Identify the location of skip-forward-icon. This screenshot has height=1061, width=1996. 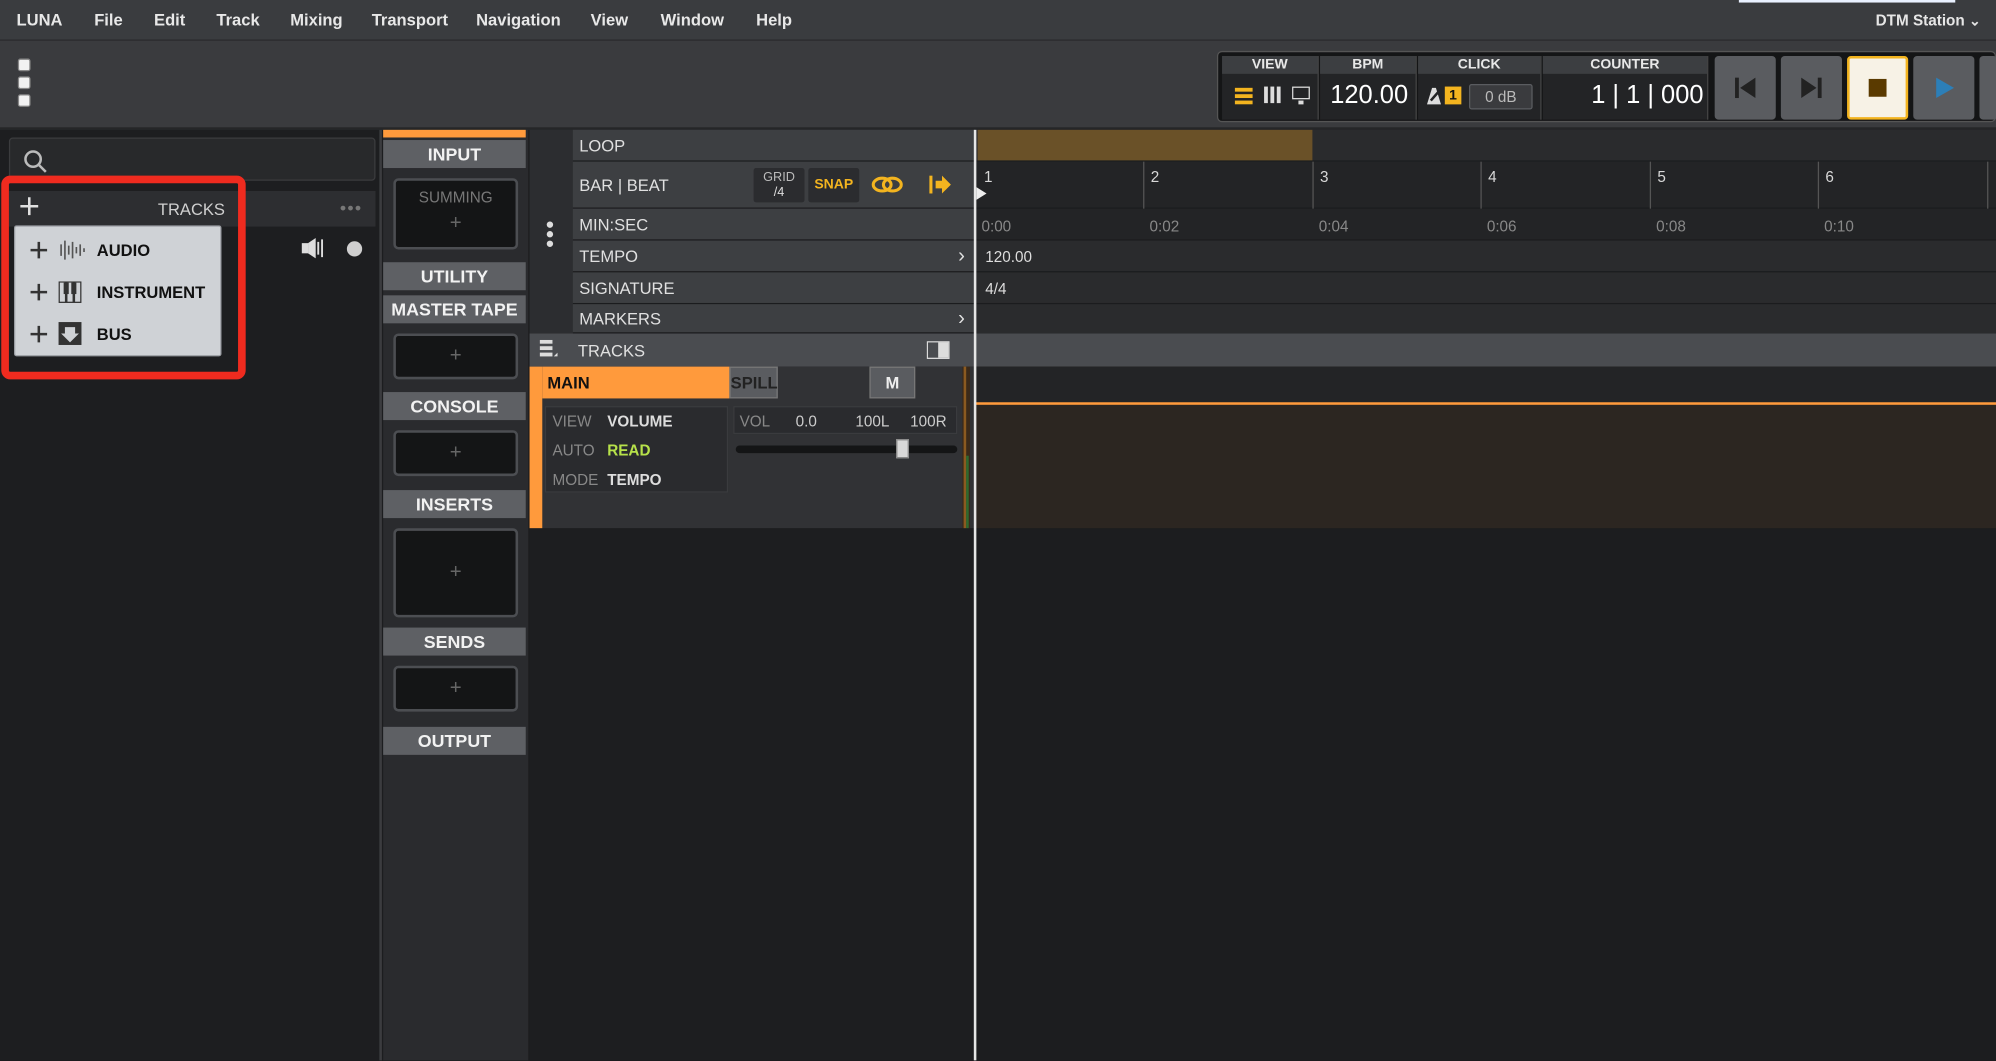
(1811, 88).